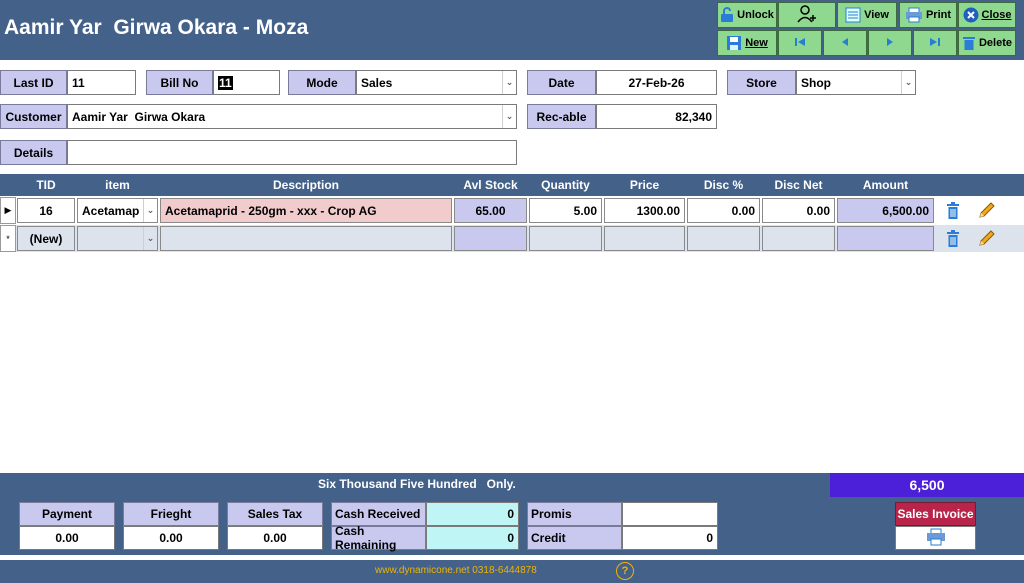 The width and height of the screenshot is (1024, 583). I want to click on status-bar: www.dynamicone.net 0318-6444878 ?, so click(512, 571).